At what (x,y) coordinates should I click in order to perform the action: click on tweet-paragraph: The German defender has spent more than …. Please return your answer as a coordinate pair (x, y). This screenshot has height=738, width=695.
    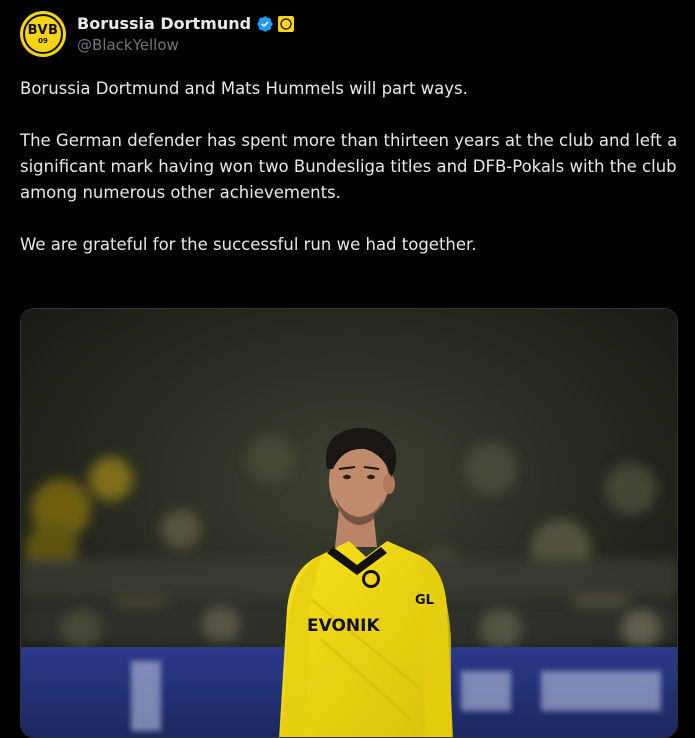
    Looking at the image, I should click on (349, 166).